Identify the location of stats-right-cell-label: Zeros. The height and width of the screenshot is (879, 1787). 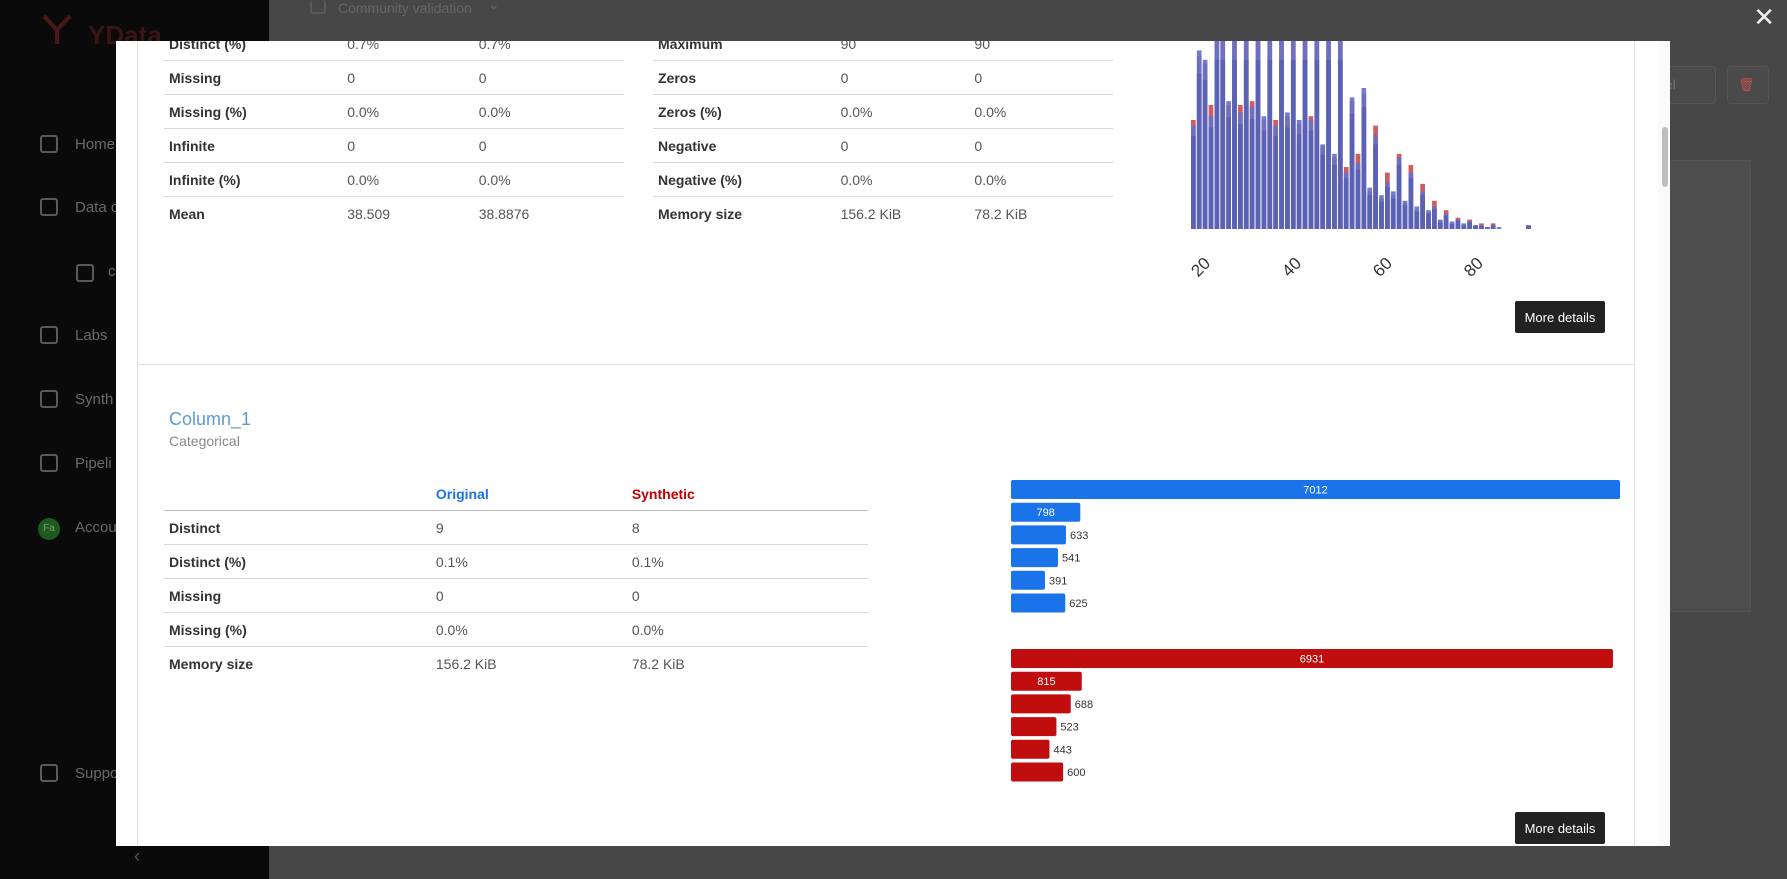
(744, 77).